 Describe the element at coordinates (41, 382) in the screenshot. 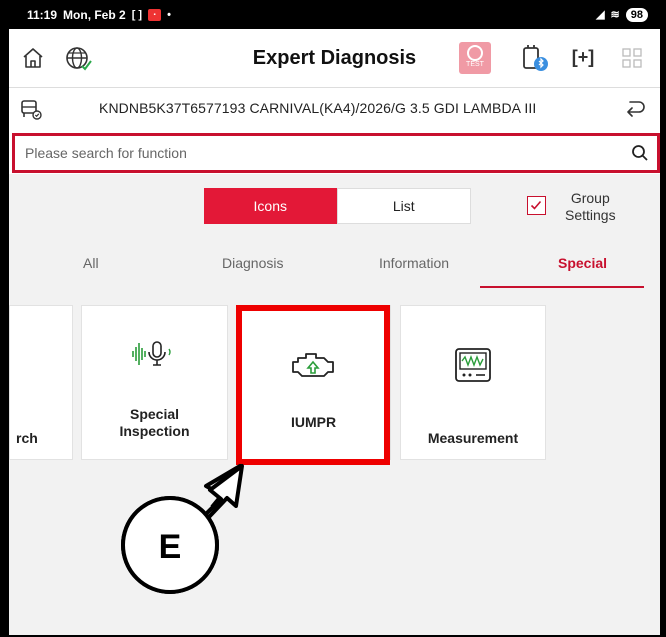

I see `function-card-partial: rch` at that location.